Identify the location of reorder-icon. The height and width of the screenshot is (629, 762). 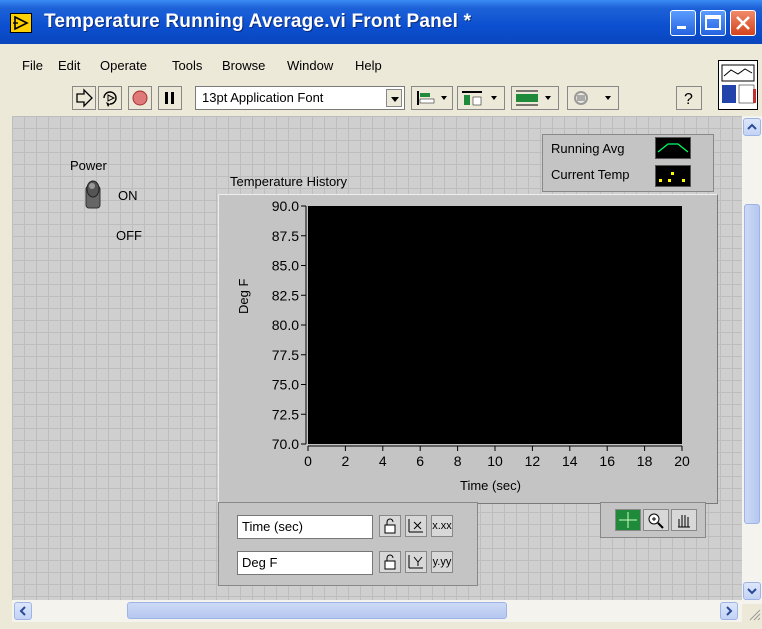
(592, 98).